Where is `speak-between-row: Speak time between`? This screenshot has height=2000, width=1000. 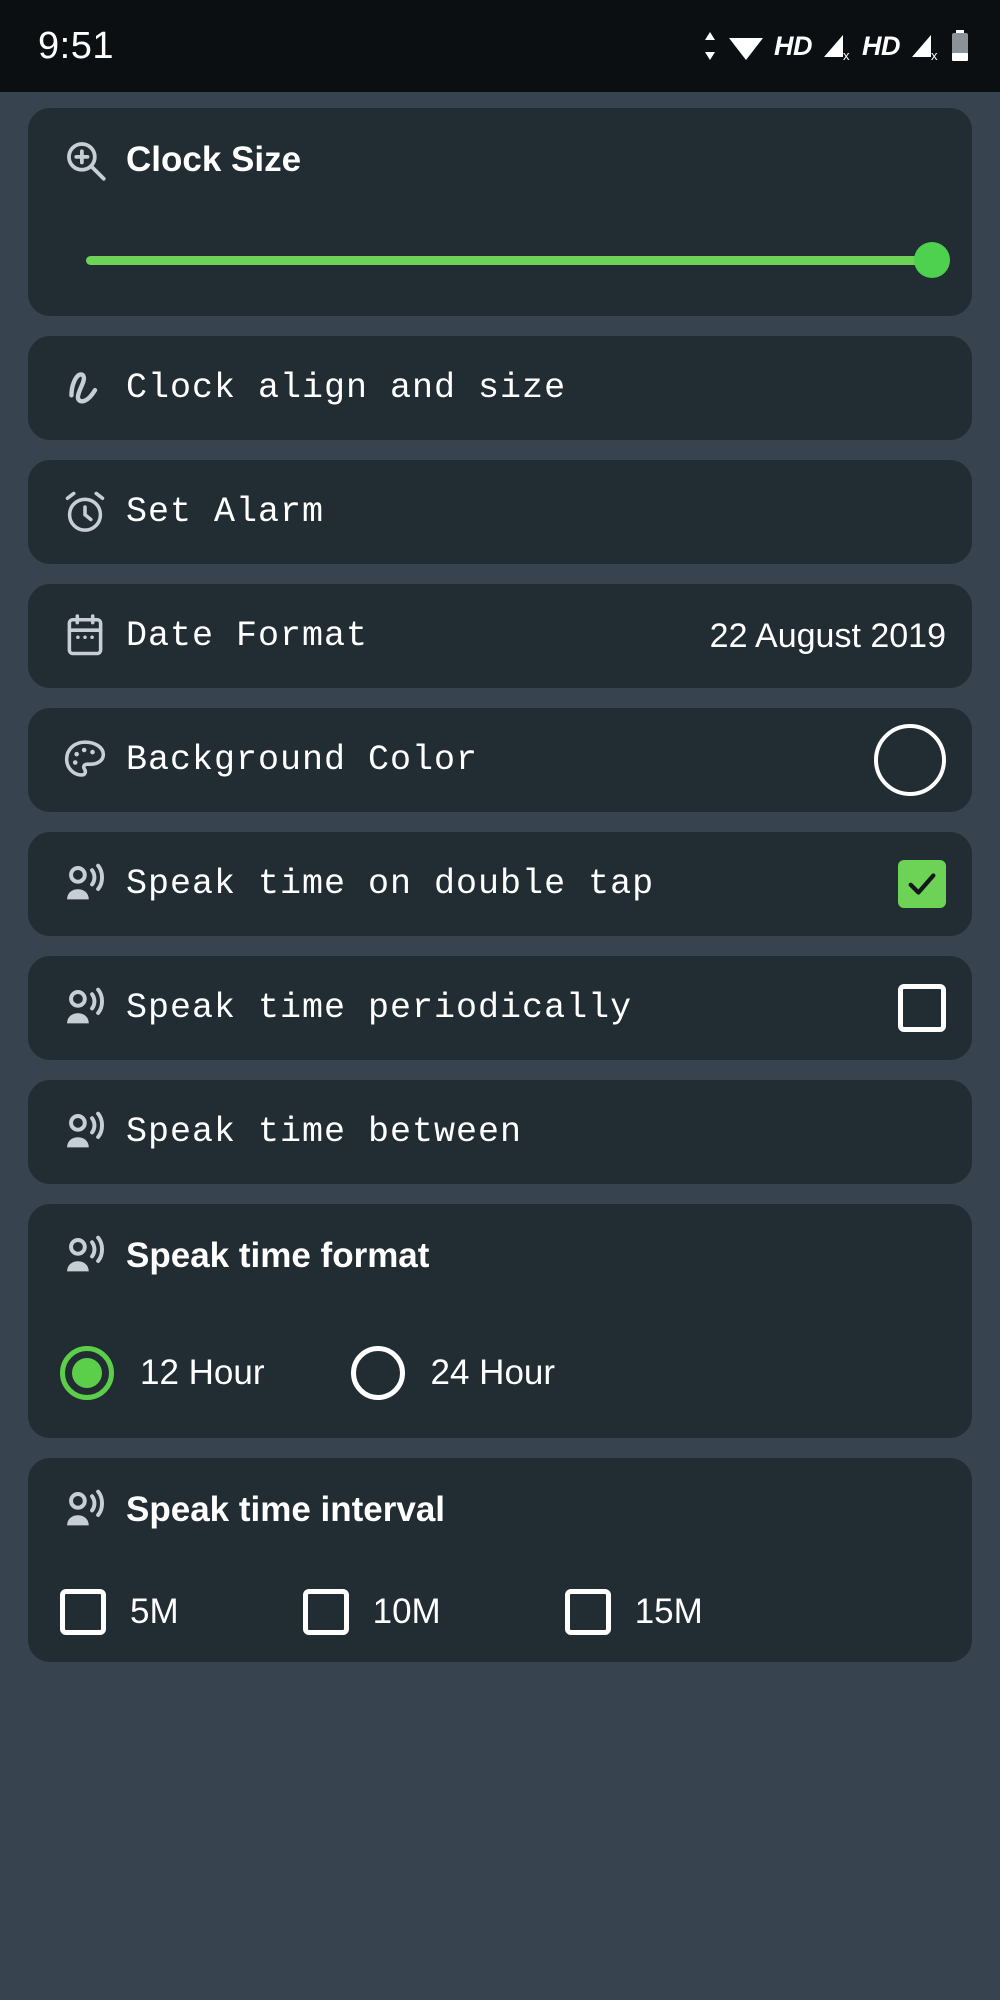 speak-between-row: Speak time between is located at coordinates (500, 1132).